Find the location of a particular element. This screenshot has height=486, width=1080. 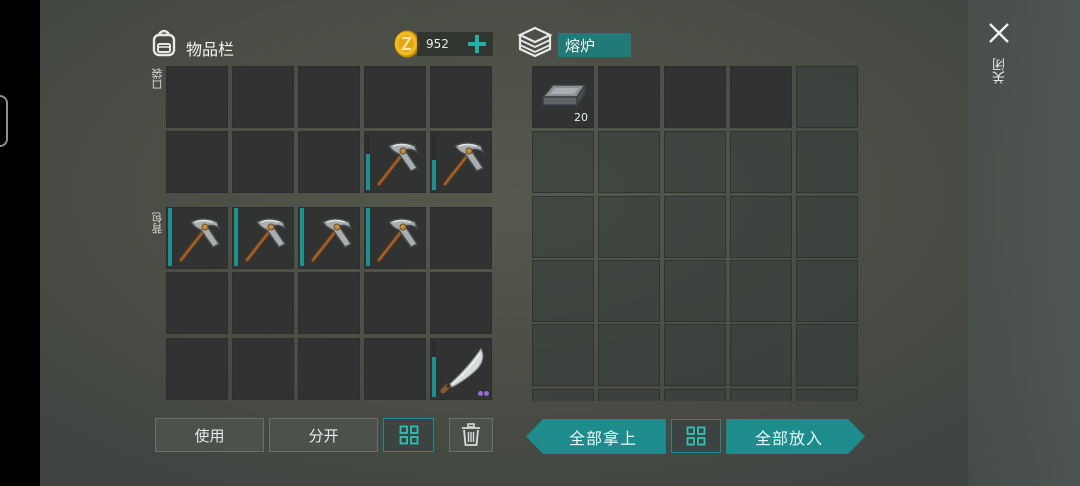

screen-notch is located at coordinates (4, 121).